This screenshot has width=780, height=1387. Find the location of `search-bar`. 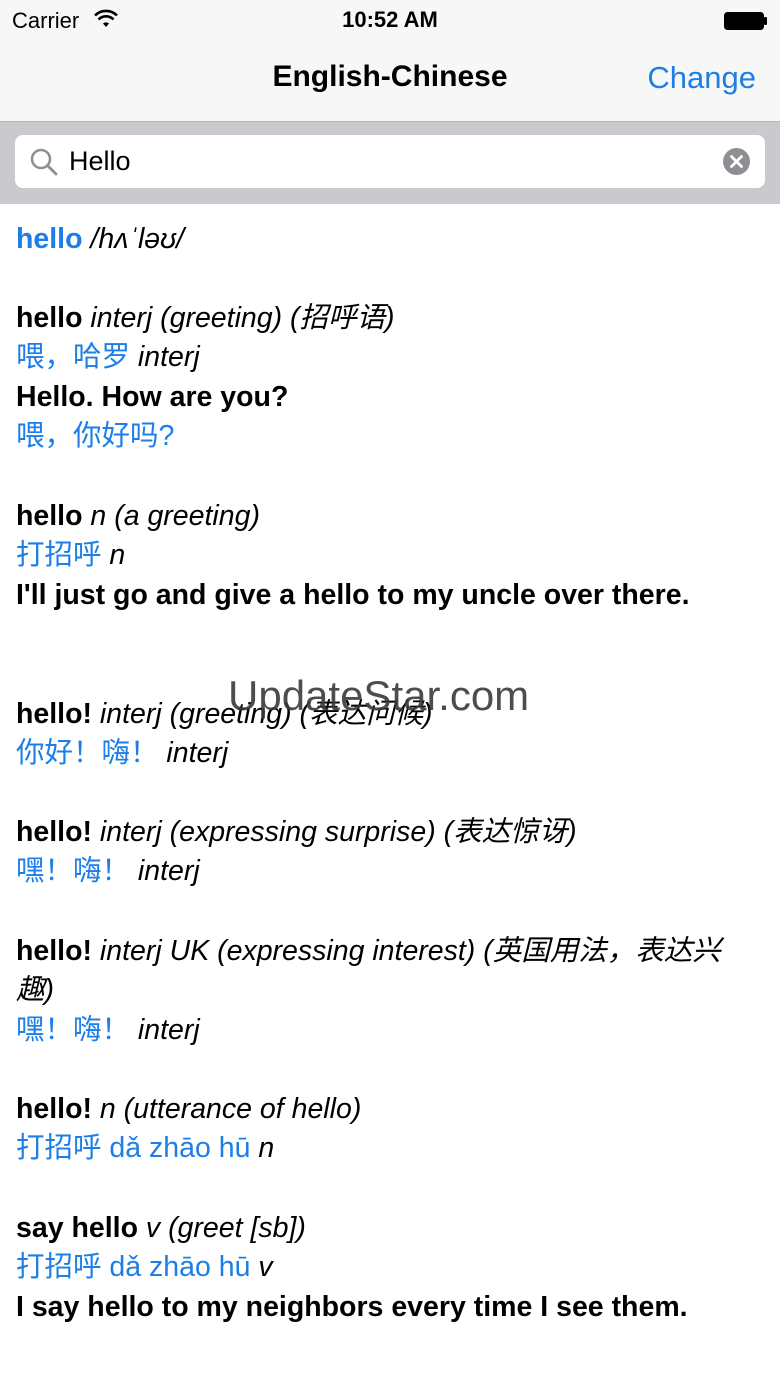

search-bar is located at coordinates (390, 163).